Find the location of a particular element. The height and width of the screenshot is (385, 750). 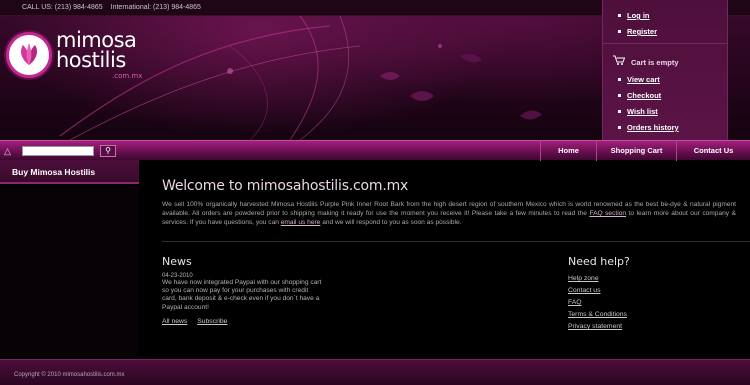

view-cart-link: View cart is located at coordinates (670, 80).